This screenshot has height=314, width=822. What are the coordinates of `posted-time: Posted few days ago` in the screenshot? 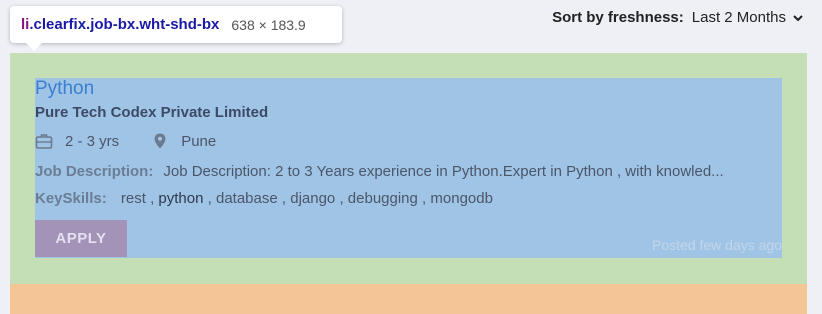 It's located at (717, 245).